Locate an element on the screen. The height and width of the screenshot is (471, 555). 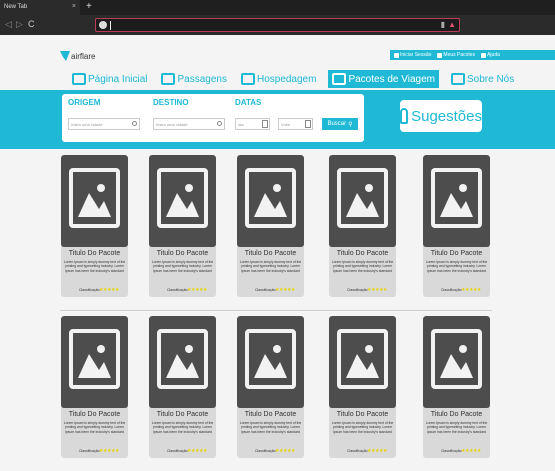
brand-name: airflare is located at coordinates (83, 56).